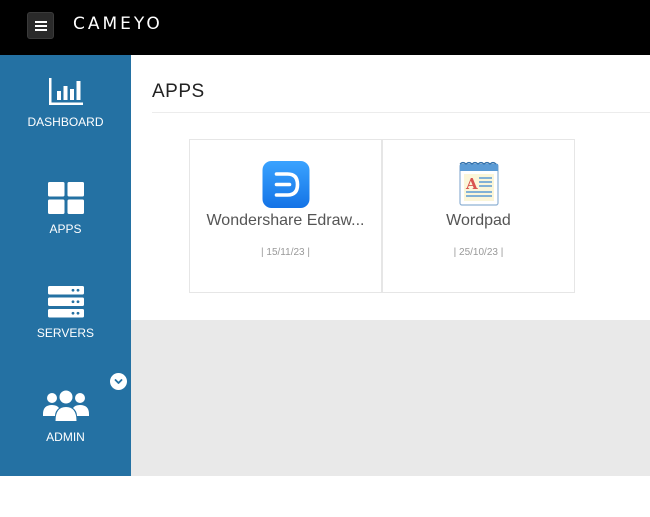  What do you see at coordinates (478, 252) in the screenshot?
I see `app-date: | 25/10/23 |` at bounding box center [478, 252].